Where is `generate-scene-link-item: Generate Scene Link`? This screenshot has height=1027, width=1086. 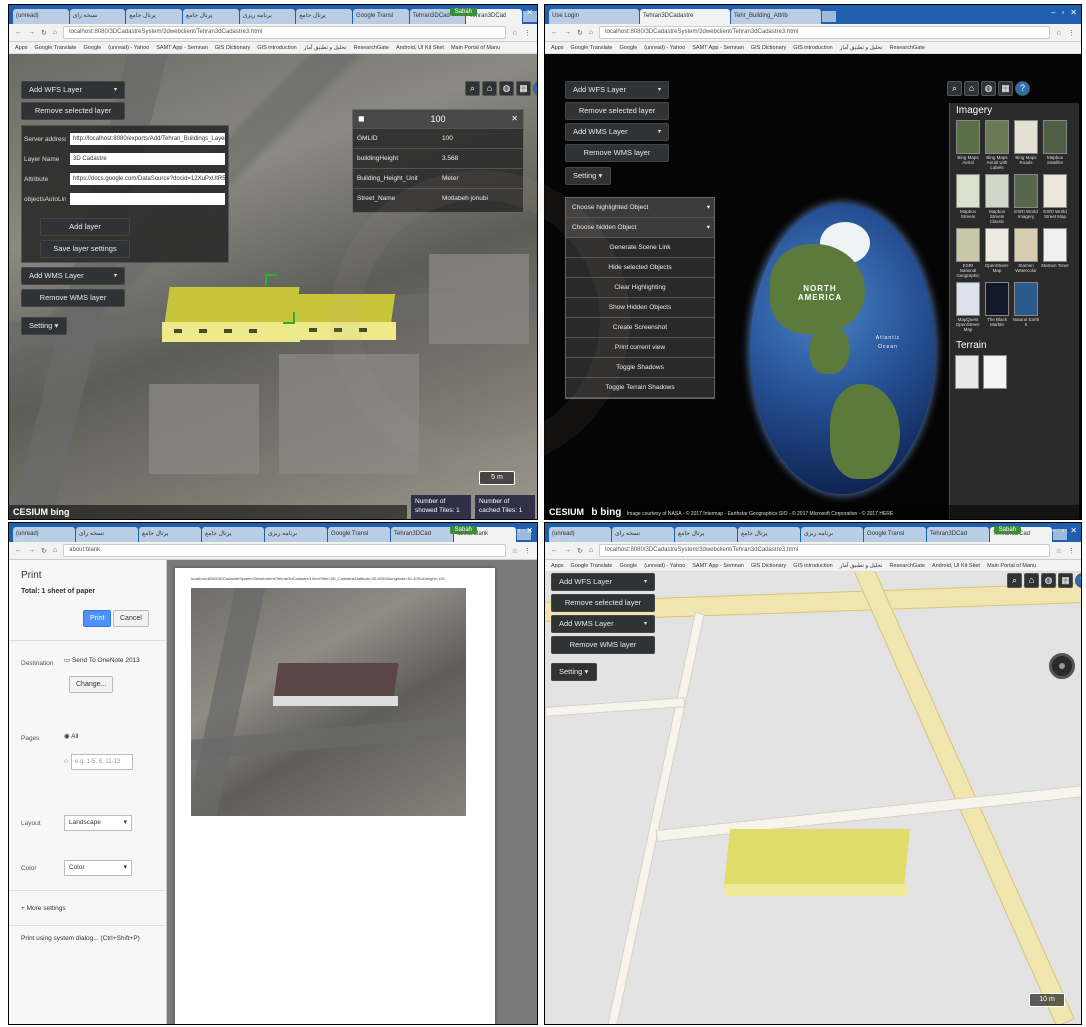 generate-scene-link-item: Generate Scene Link is located at coordinates (640, 248).